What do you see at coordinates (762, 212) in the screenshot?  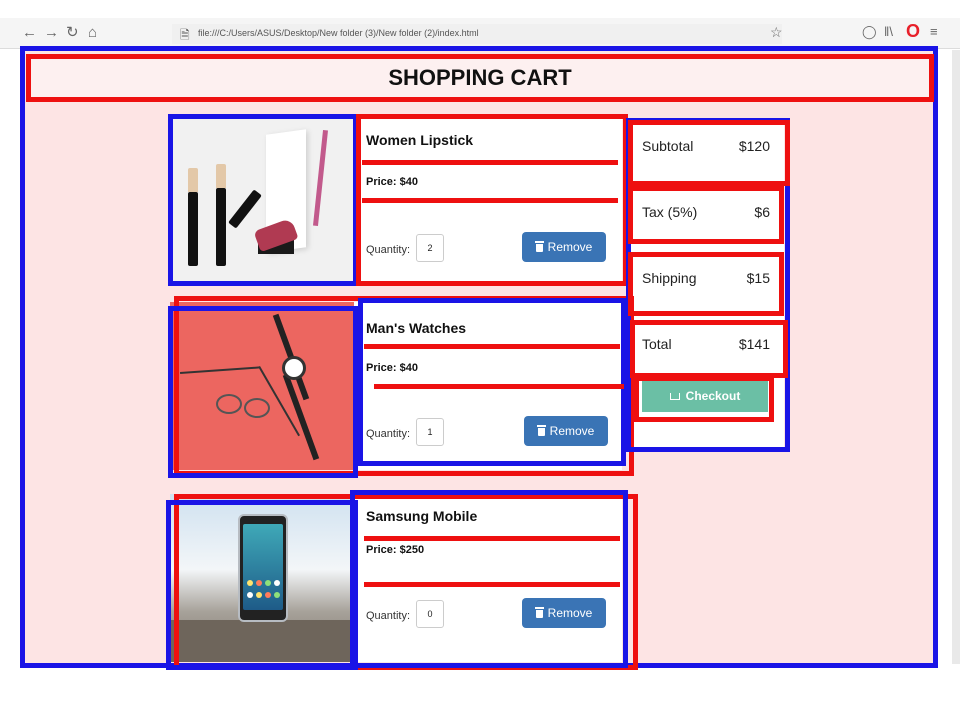 I see `tax-value: $6` at bounding box center [762, 212].